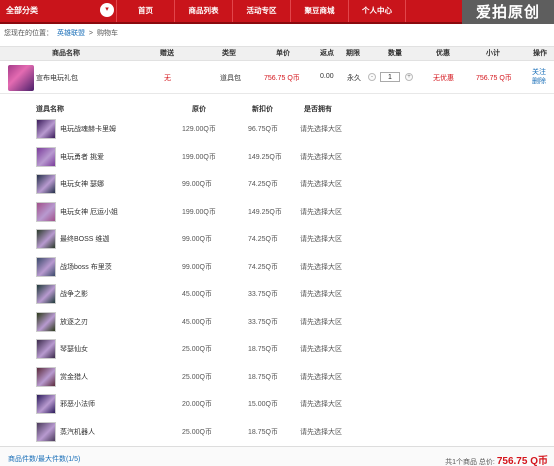  I want to click on header-points: 返点, so click(327, 53).